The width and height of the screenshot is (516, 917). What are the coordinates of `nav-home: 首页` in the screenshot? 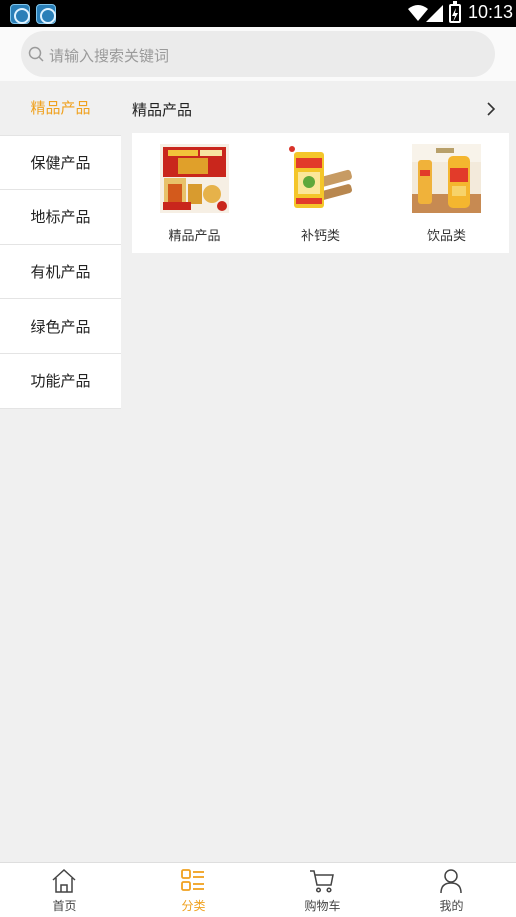 It's located at (64, 890).